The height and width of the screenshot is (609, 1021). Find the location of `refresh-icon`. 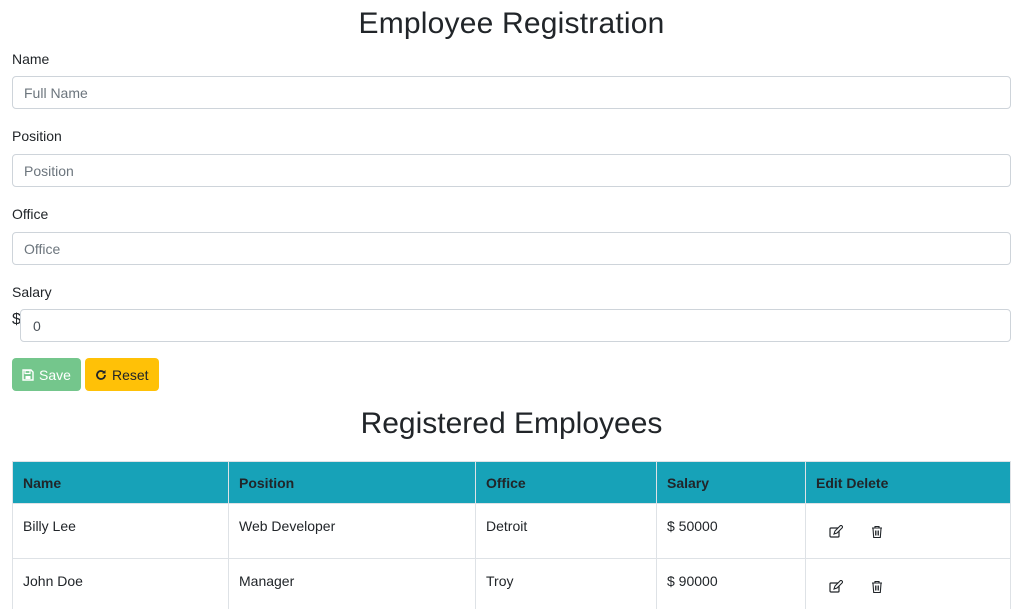

refresh-icon is located at coordinates (101, 374).